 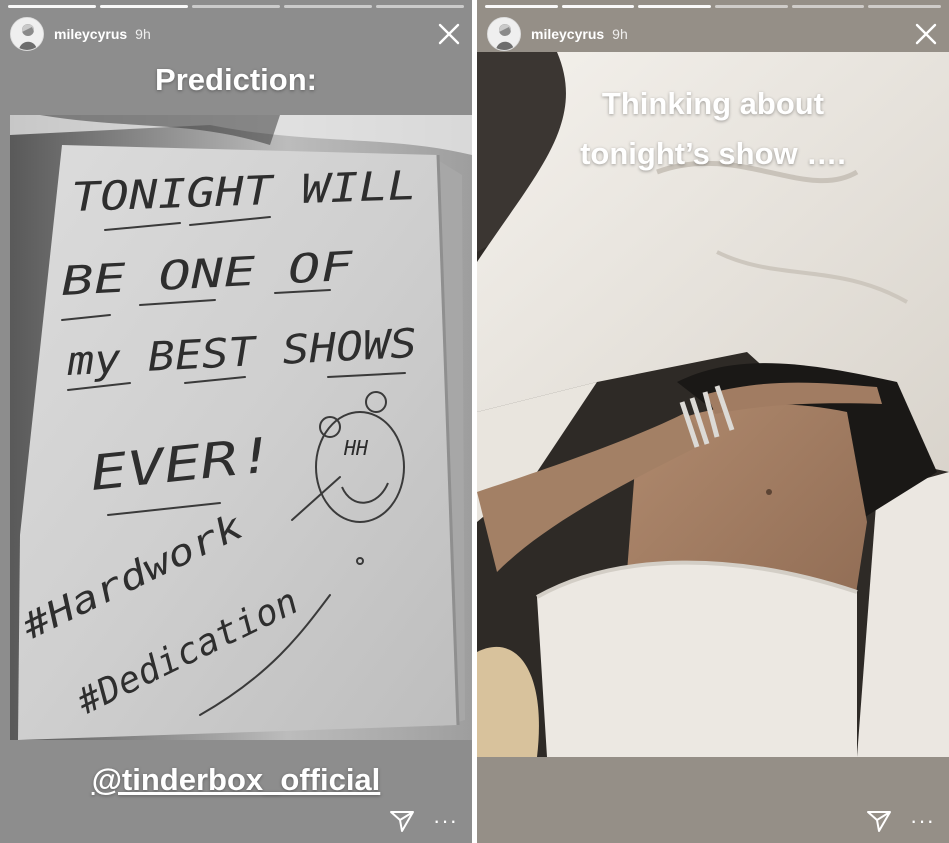 I want to click on doodle-initials: HH, so click(x=356, y=448).